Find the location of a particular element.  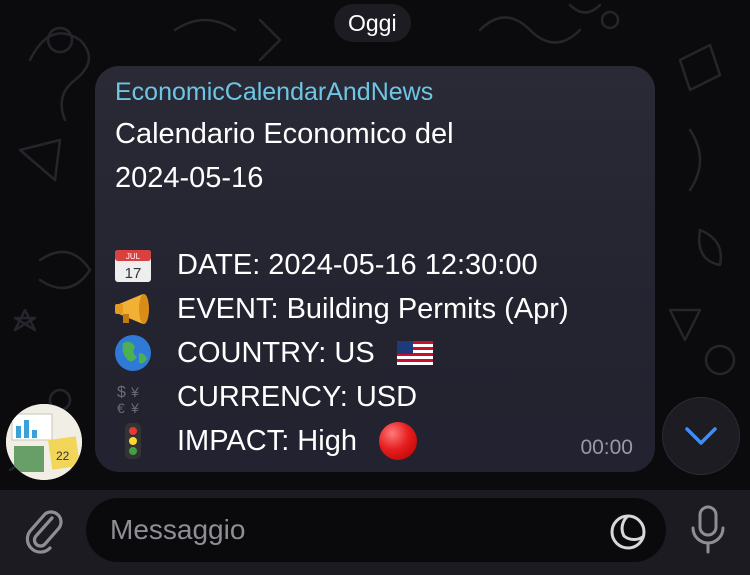

chevron-down-icon is located at coordinates (701, 436).